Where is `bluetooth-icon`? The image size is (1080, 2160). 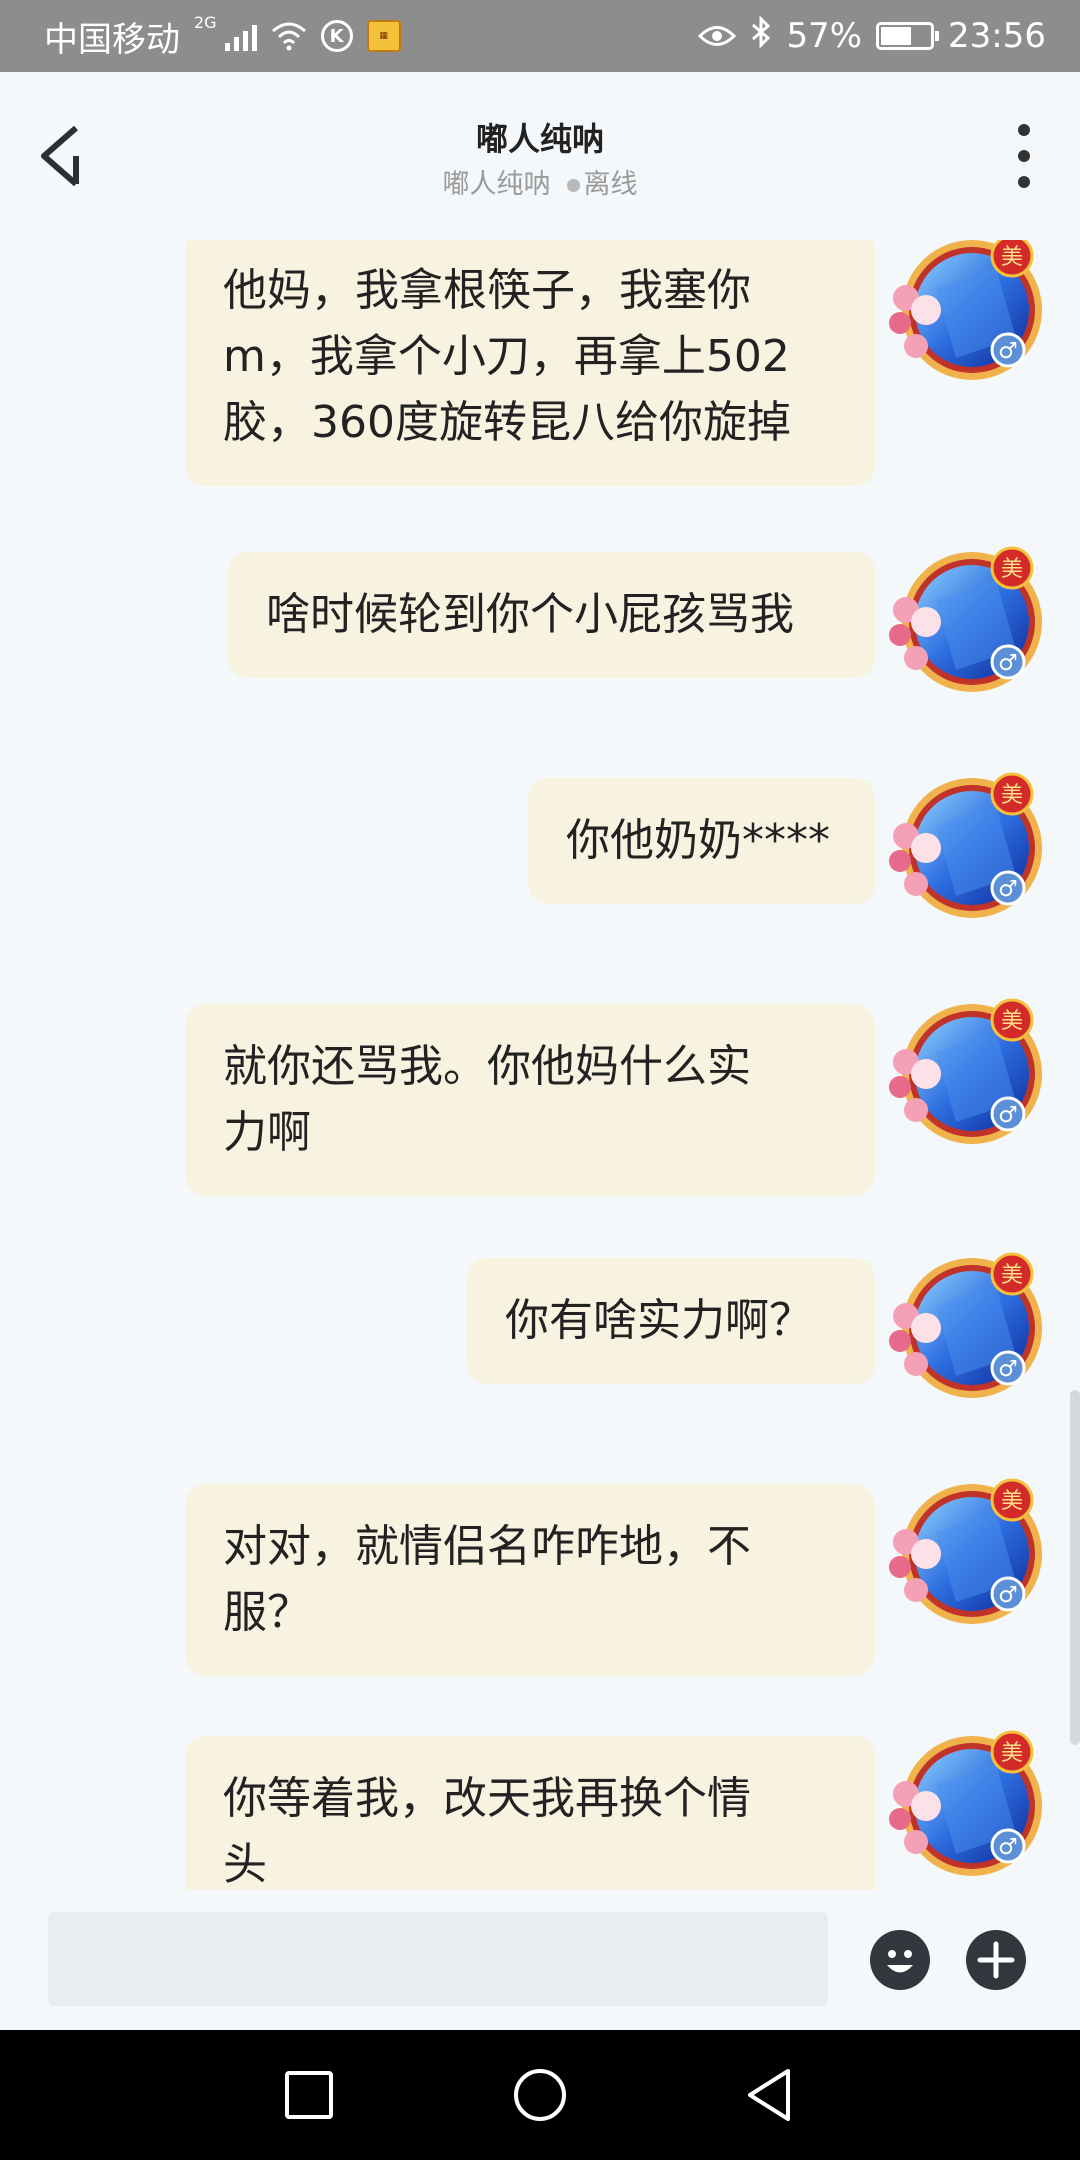 bluetooth-icon is located at coordinates (761, 35).